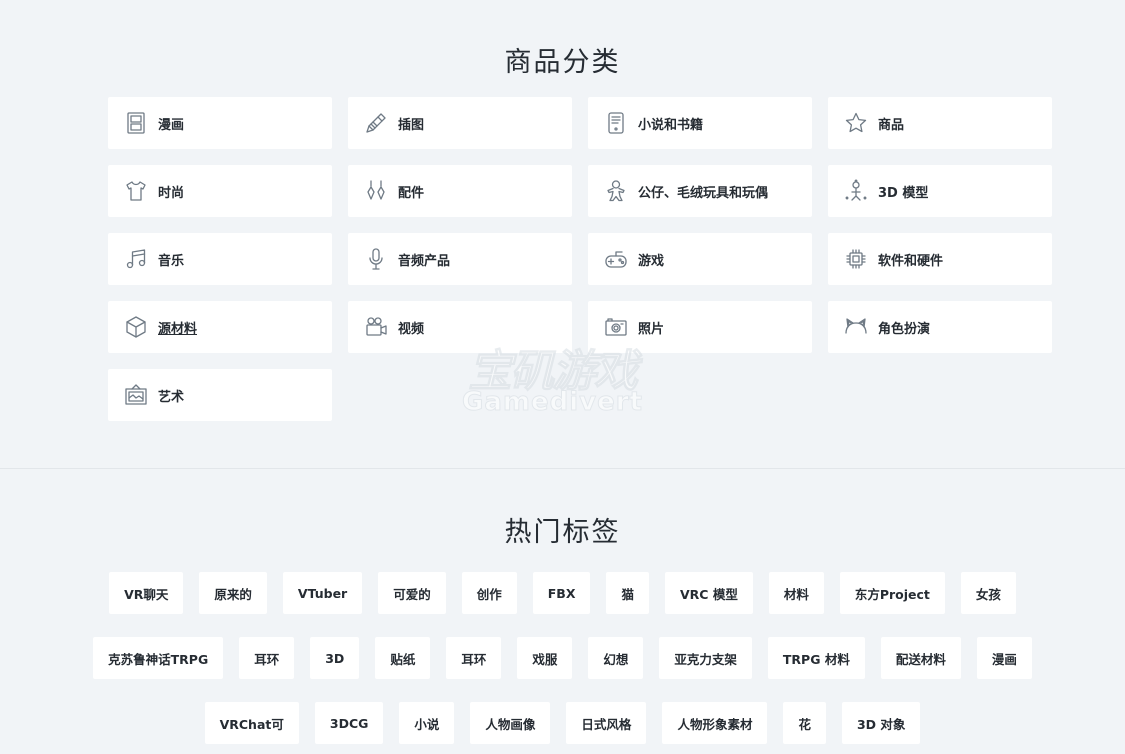 The width and height of the screenshot is (1125, 754). What do you see at coordinates (911, 261) in the screenshot?
I see `category-label: 软件和硬件` at bounding box center [911, 261].